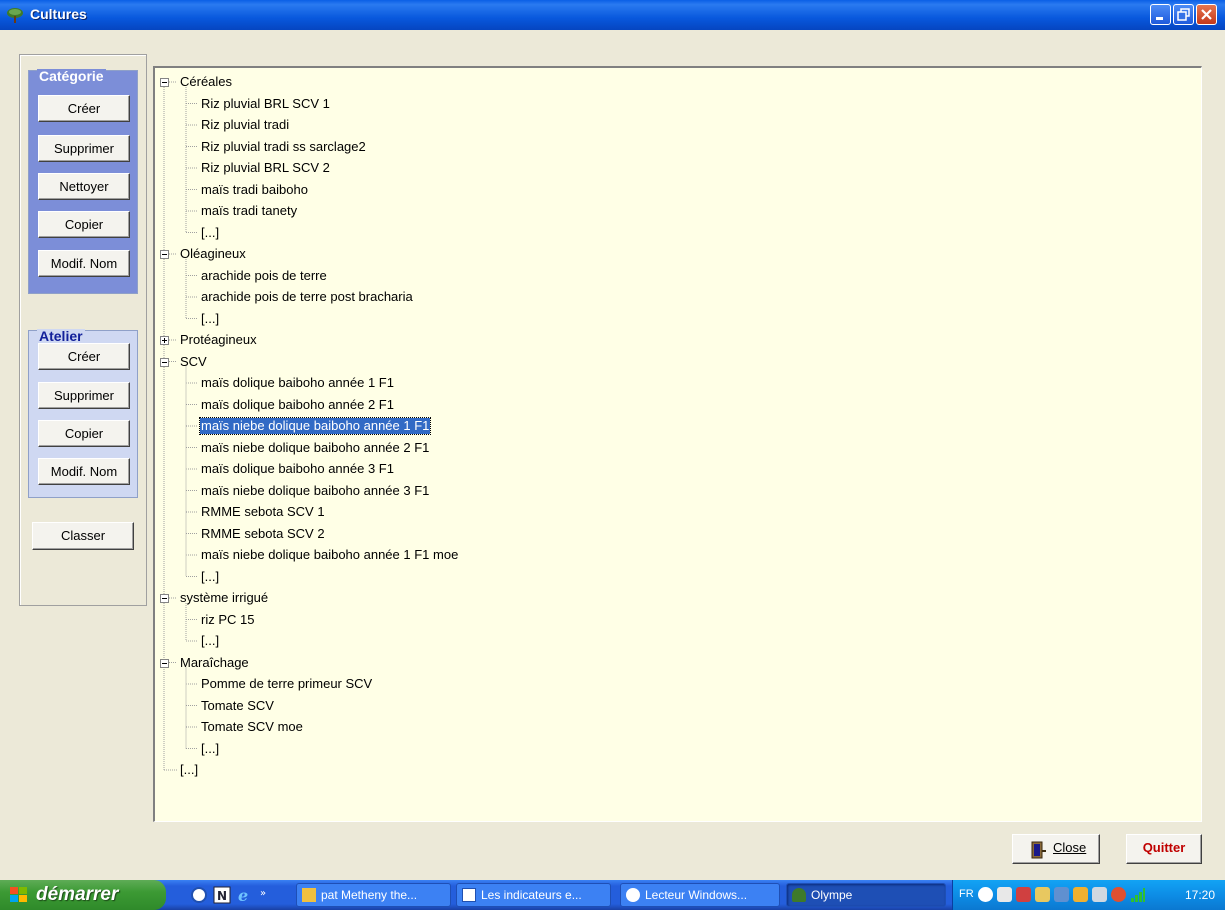 The image size is (1225, 910). I want to click on quicklaunch-ie-icon: e, so click(245, 895).